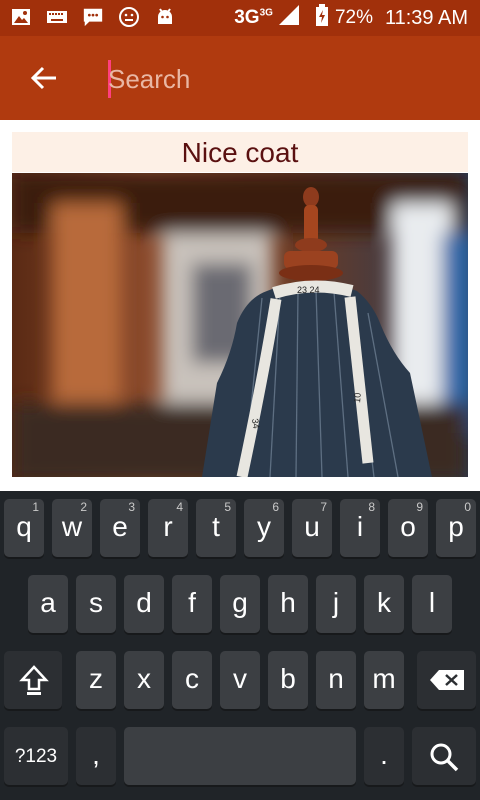  I want to click on comma-key-label: ,, so click(96, 754).